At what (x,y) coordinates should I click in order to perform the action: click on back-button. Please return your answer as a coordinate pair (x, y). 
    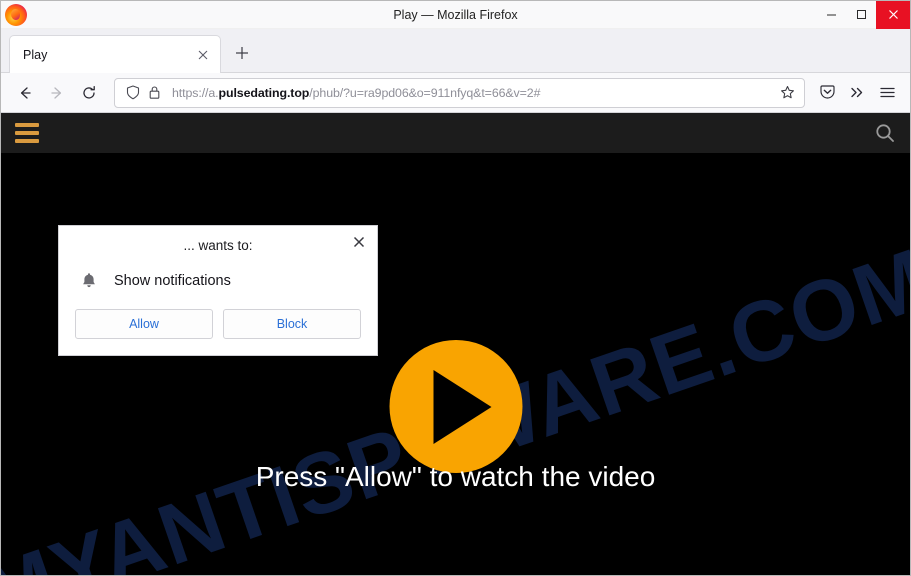
    Looking at the image, I should click on (25, 93).